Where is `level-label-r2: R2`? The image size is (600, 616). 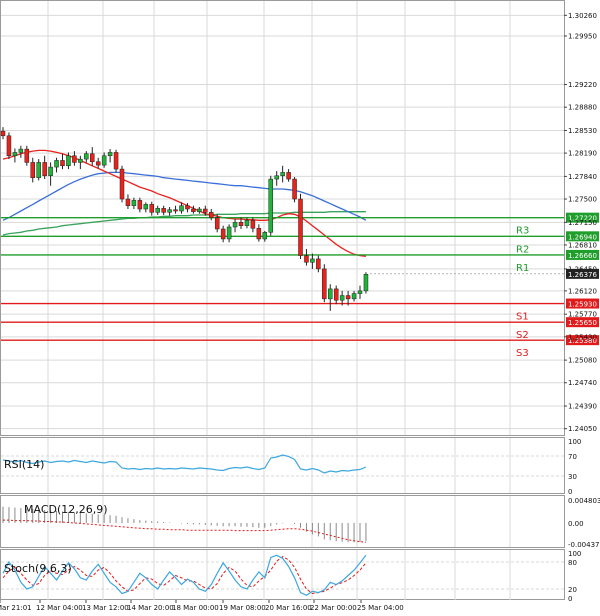 level-label-r2: R2 is located at coordinates (522, 249).